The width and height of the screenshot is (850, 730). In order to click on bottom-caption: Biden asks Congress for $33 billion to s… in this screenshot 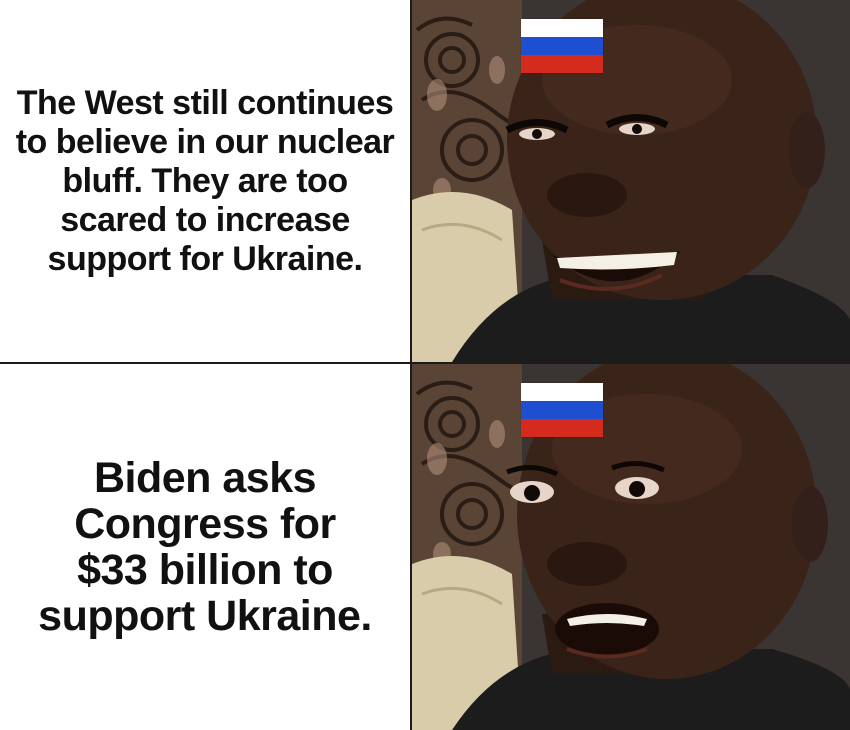, I will do `click(205, 547)`.